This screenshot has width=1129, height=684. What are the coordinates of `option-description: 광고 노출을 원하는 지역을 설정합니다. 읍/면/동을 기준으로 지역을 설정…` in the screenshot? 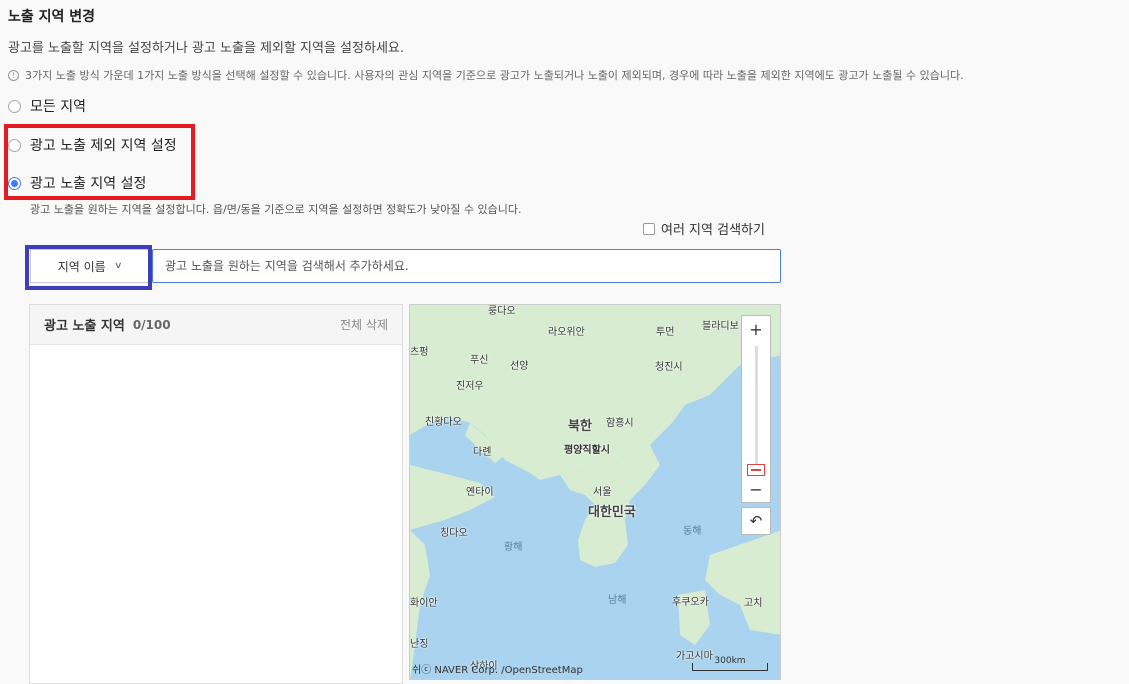 It's located at (276, 209).